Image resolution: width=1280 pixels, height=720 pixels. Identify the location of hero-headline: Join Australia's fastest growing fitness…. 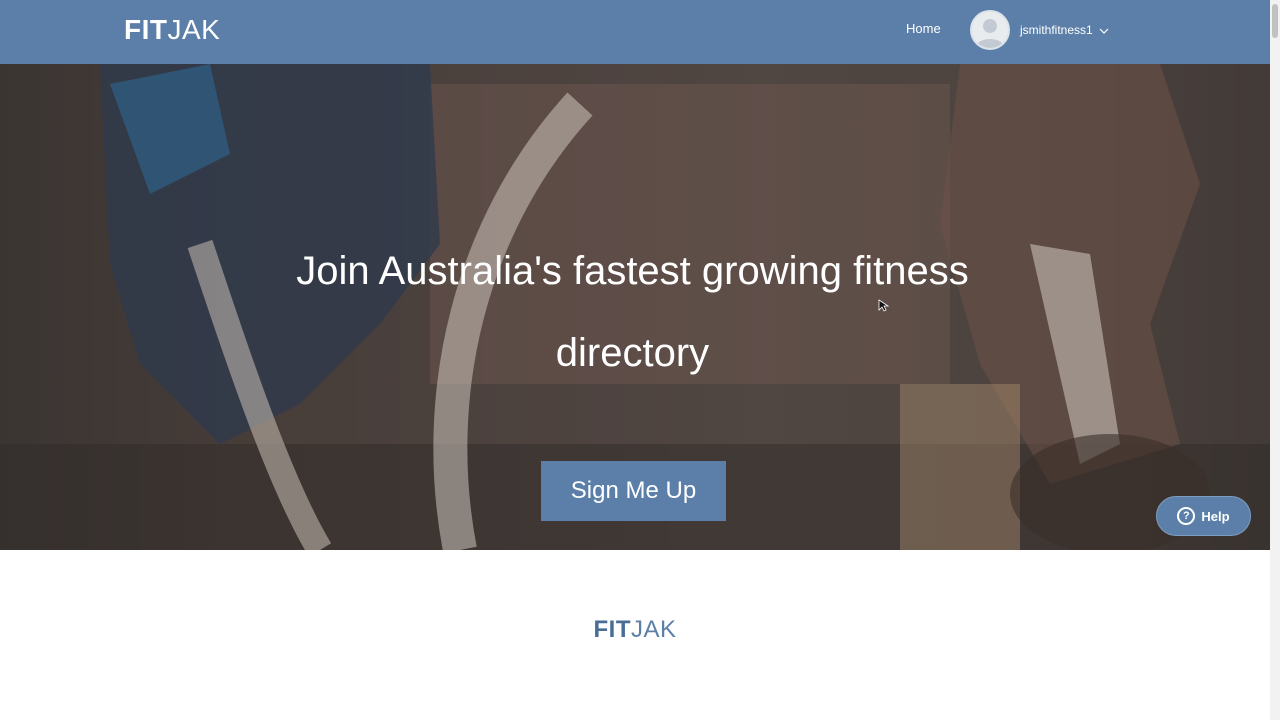
(632, 312).